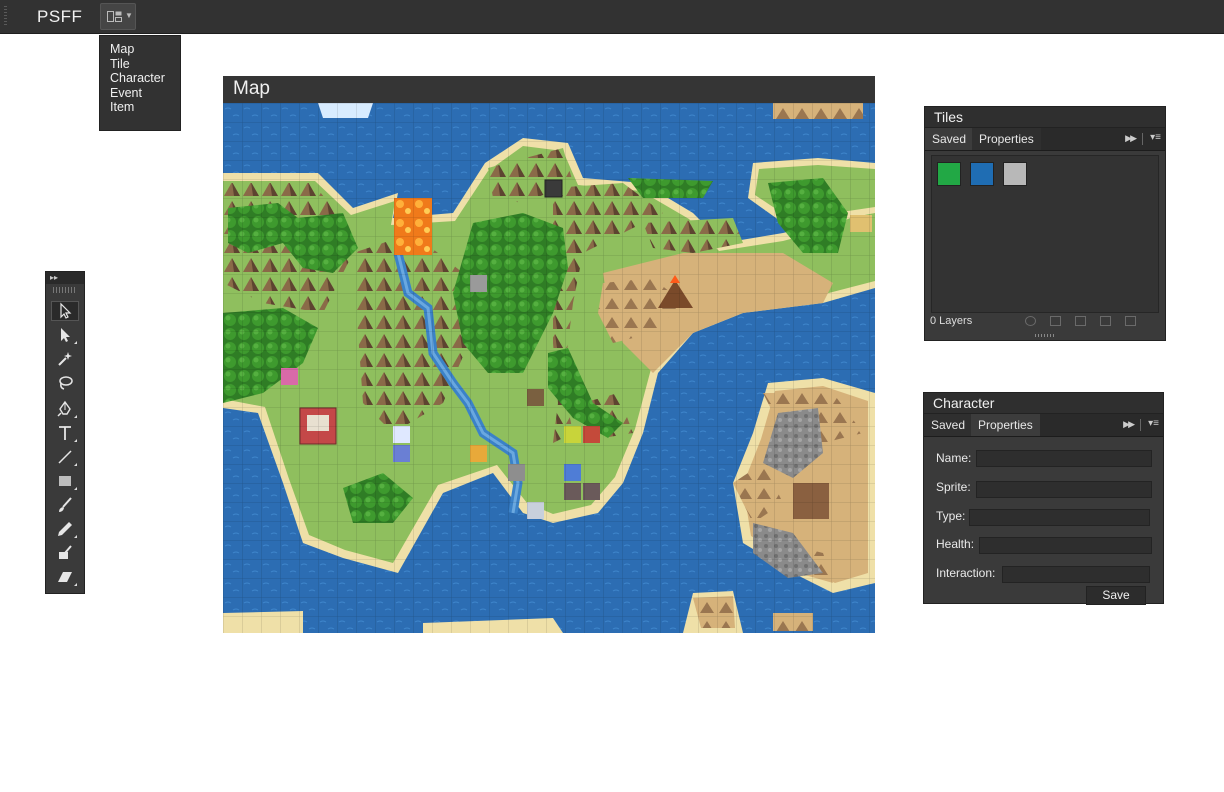  Describe the element at coordinates (953, 487) in the screenshot. I see `sprite-label: Sprite:` at that location.